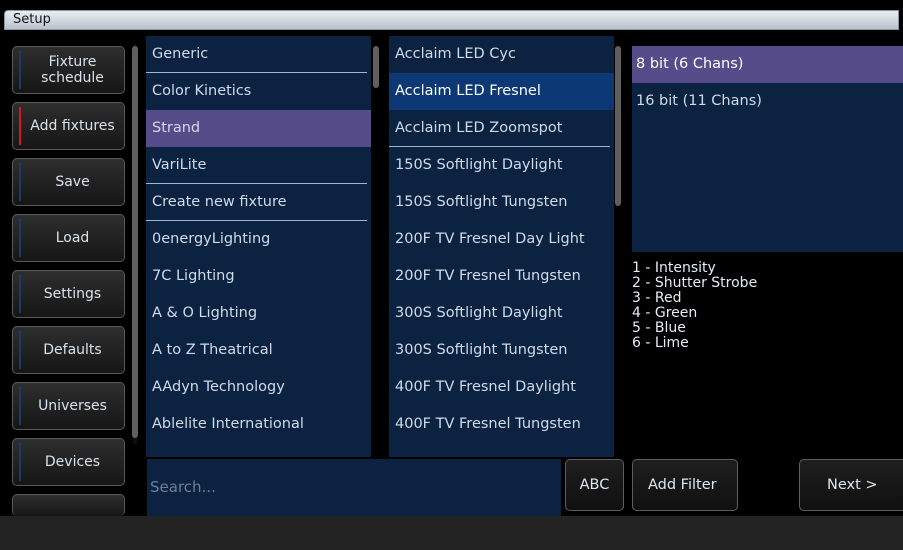 Image resolution: width=903 pixels, height=550 pixels. What do you see at coordinates (451, 20) in the screenshot?
I see `window-title: Setup` at bounding box center [451, 20].